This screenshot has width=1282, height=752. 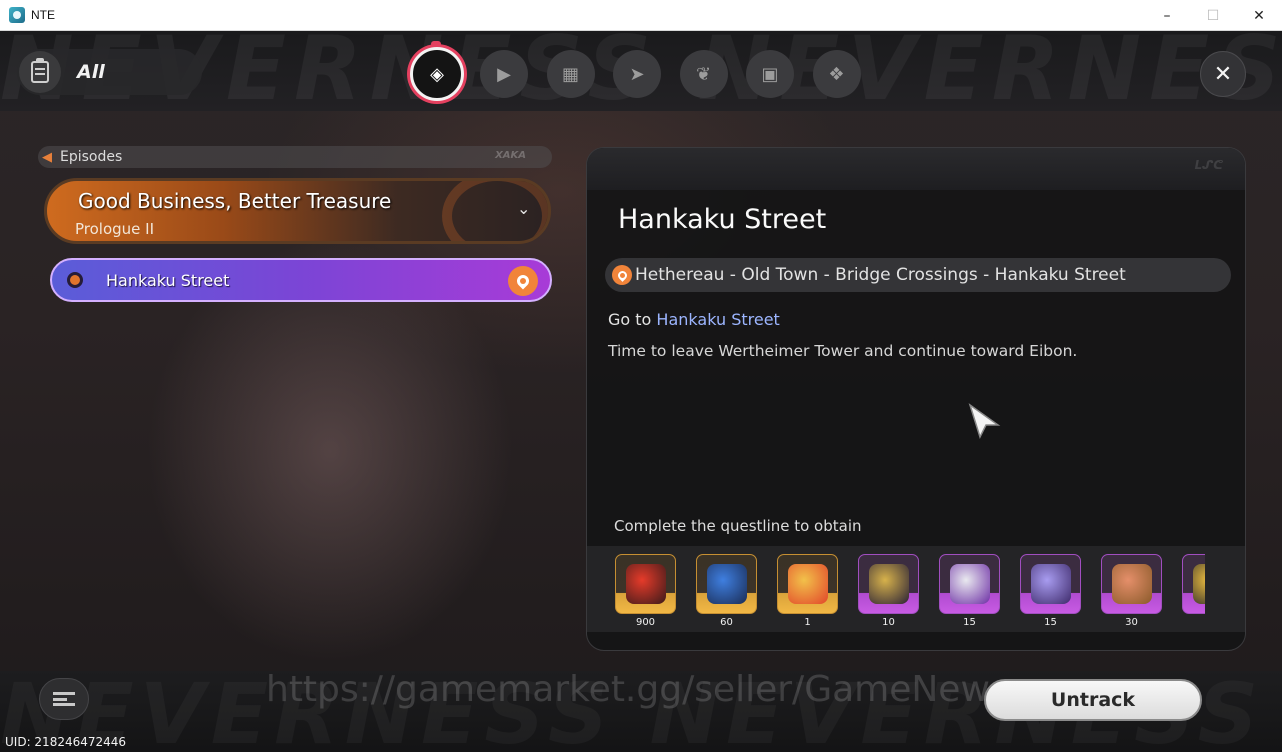 I want to click on film-icon: ▦, so click(x=570, y=74).